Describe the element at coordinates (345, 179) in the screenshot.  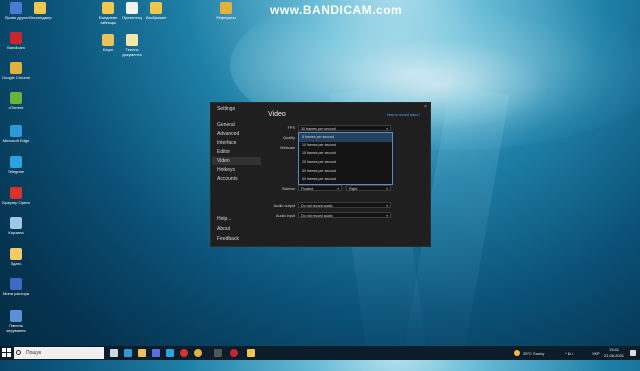
I see `fps-option: 60 frames per second` at that location.